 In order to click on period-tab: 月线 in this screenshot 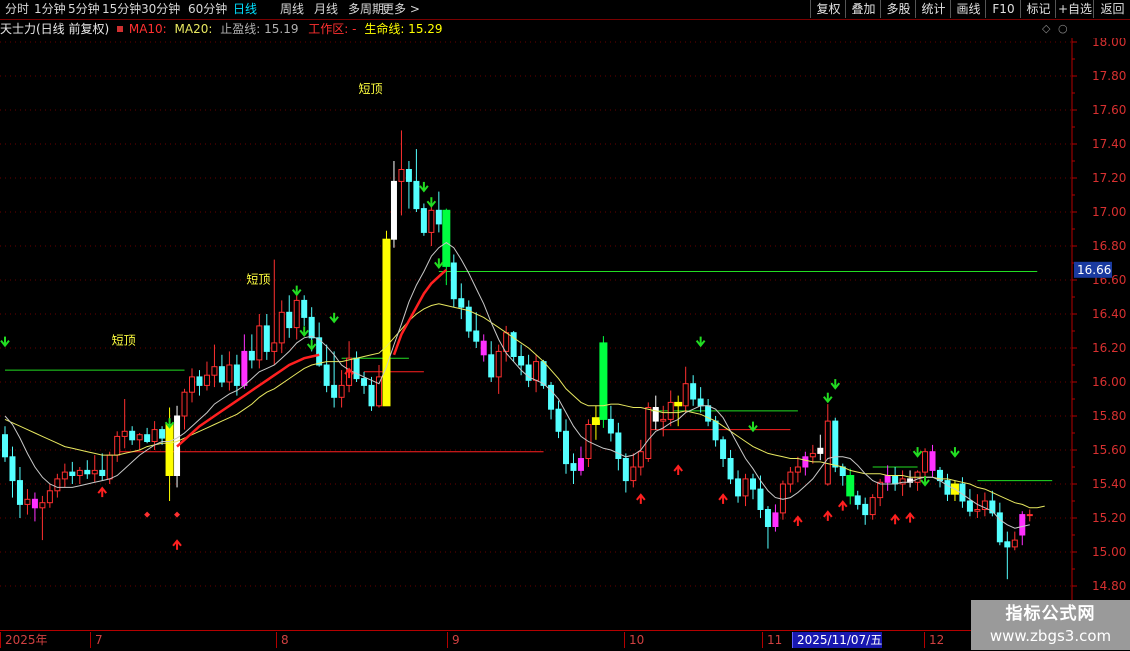, I will do `click(326, 9)`.